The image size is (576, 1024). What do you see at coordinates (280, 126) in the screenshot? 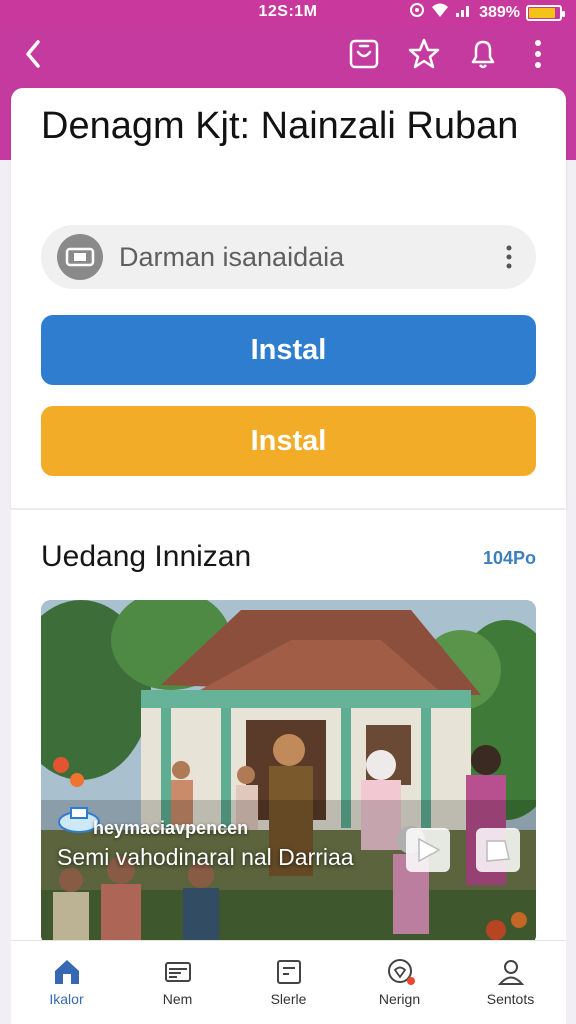
I see `app-title: Denagm Kjt: Nainzali Ruban` at bounding box center [280, 126].